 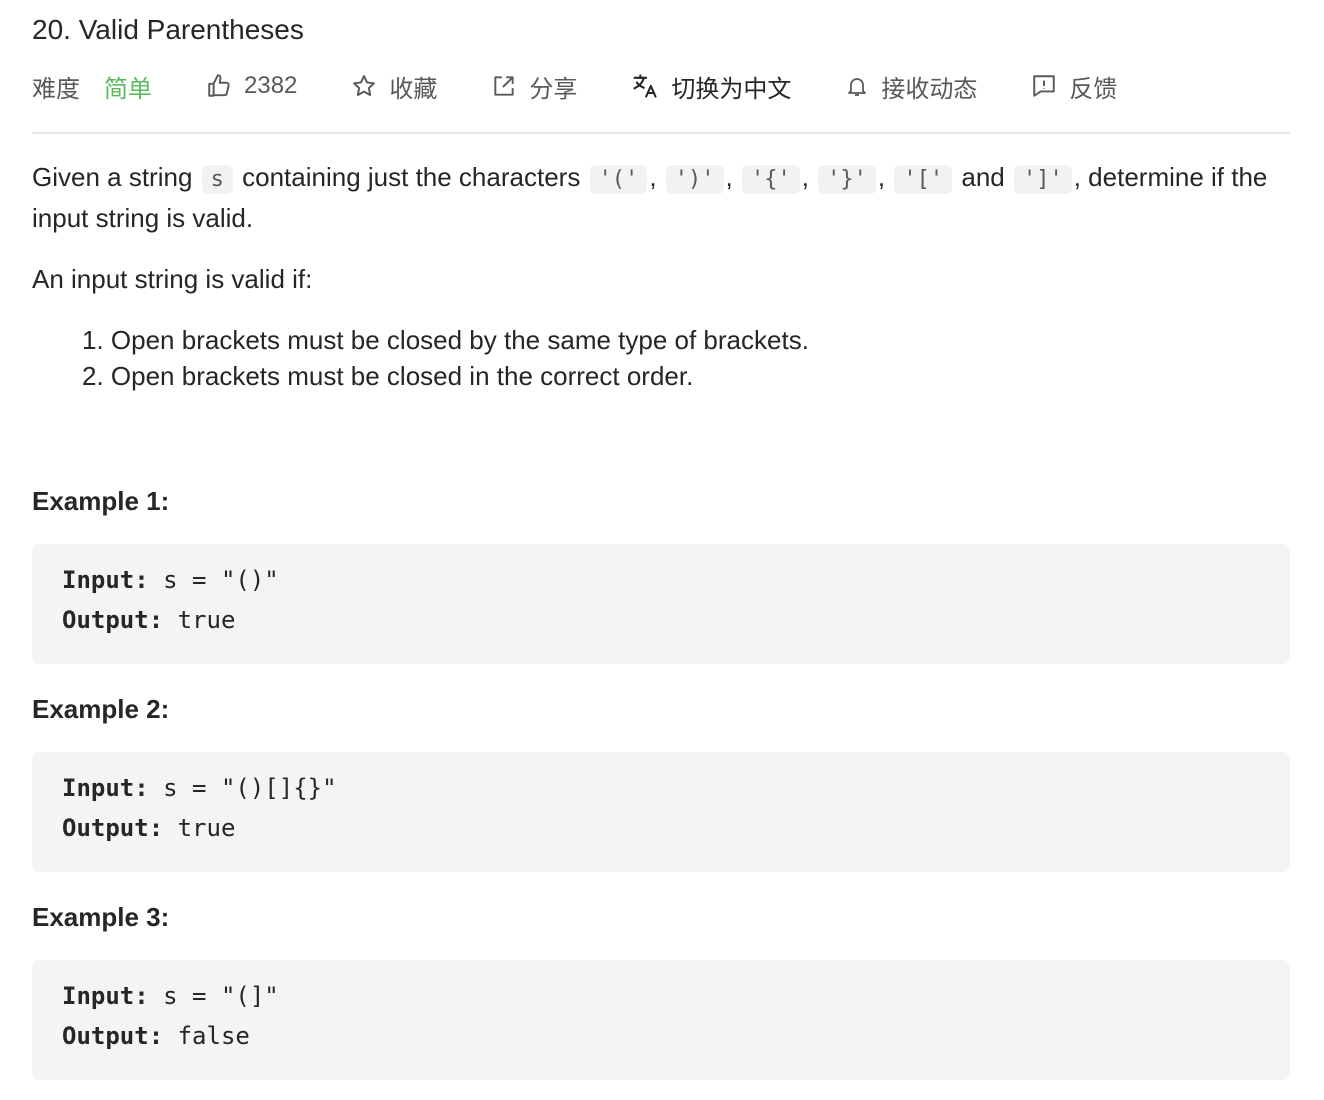 What do you see at coordinates (731, 89) in the screenshot?
I see `translate-label: 切换为中文` at bounding box center [731, 89].